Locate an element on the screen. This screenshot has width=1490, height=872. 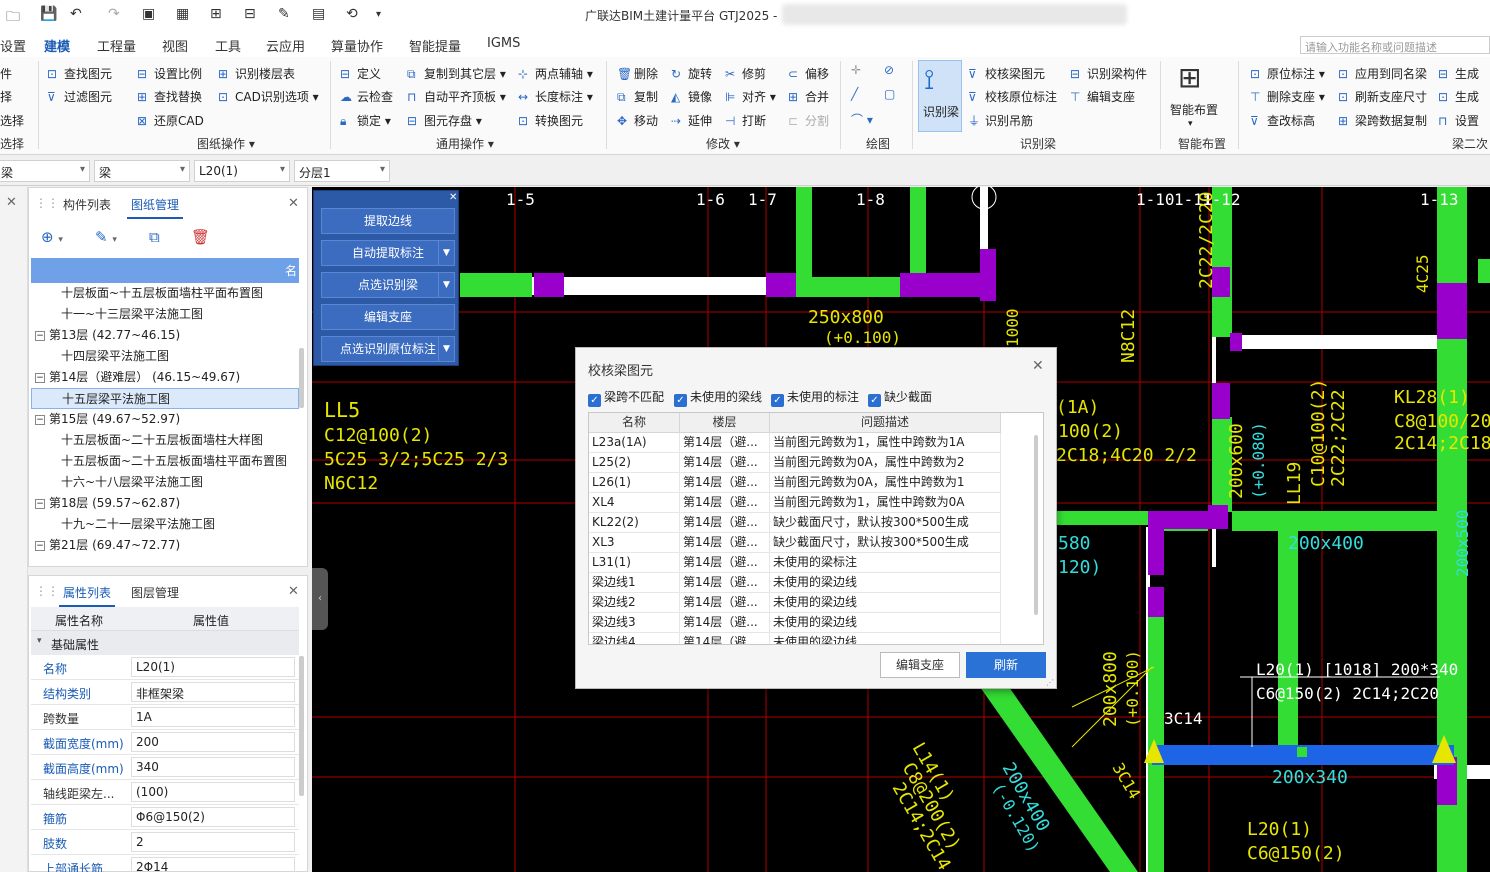
edit-support-float-button: 编辑支座 is located at coordinates (388, 317).